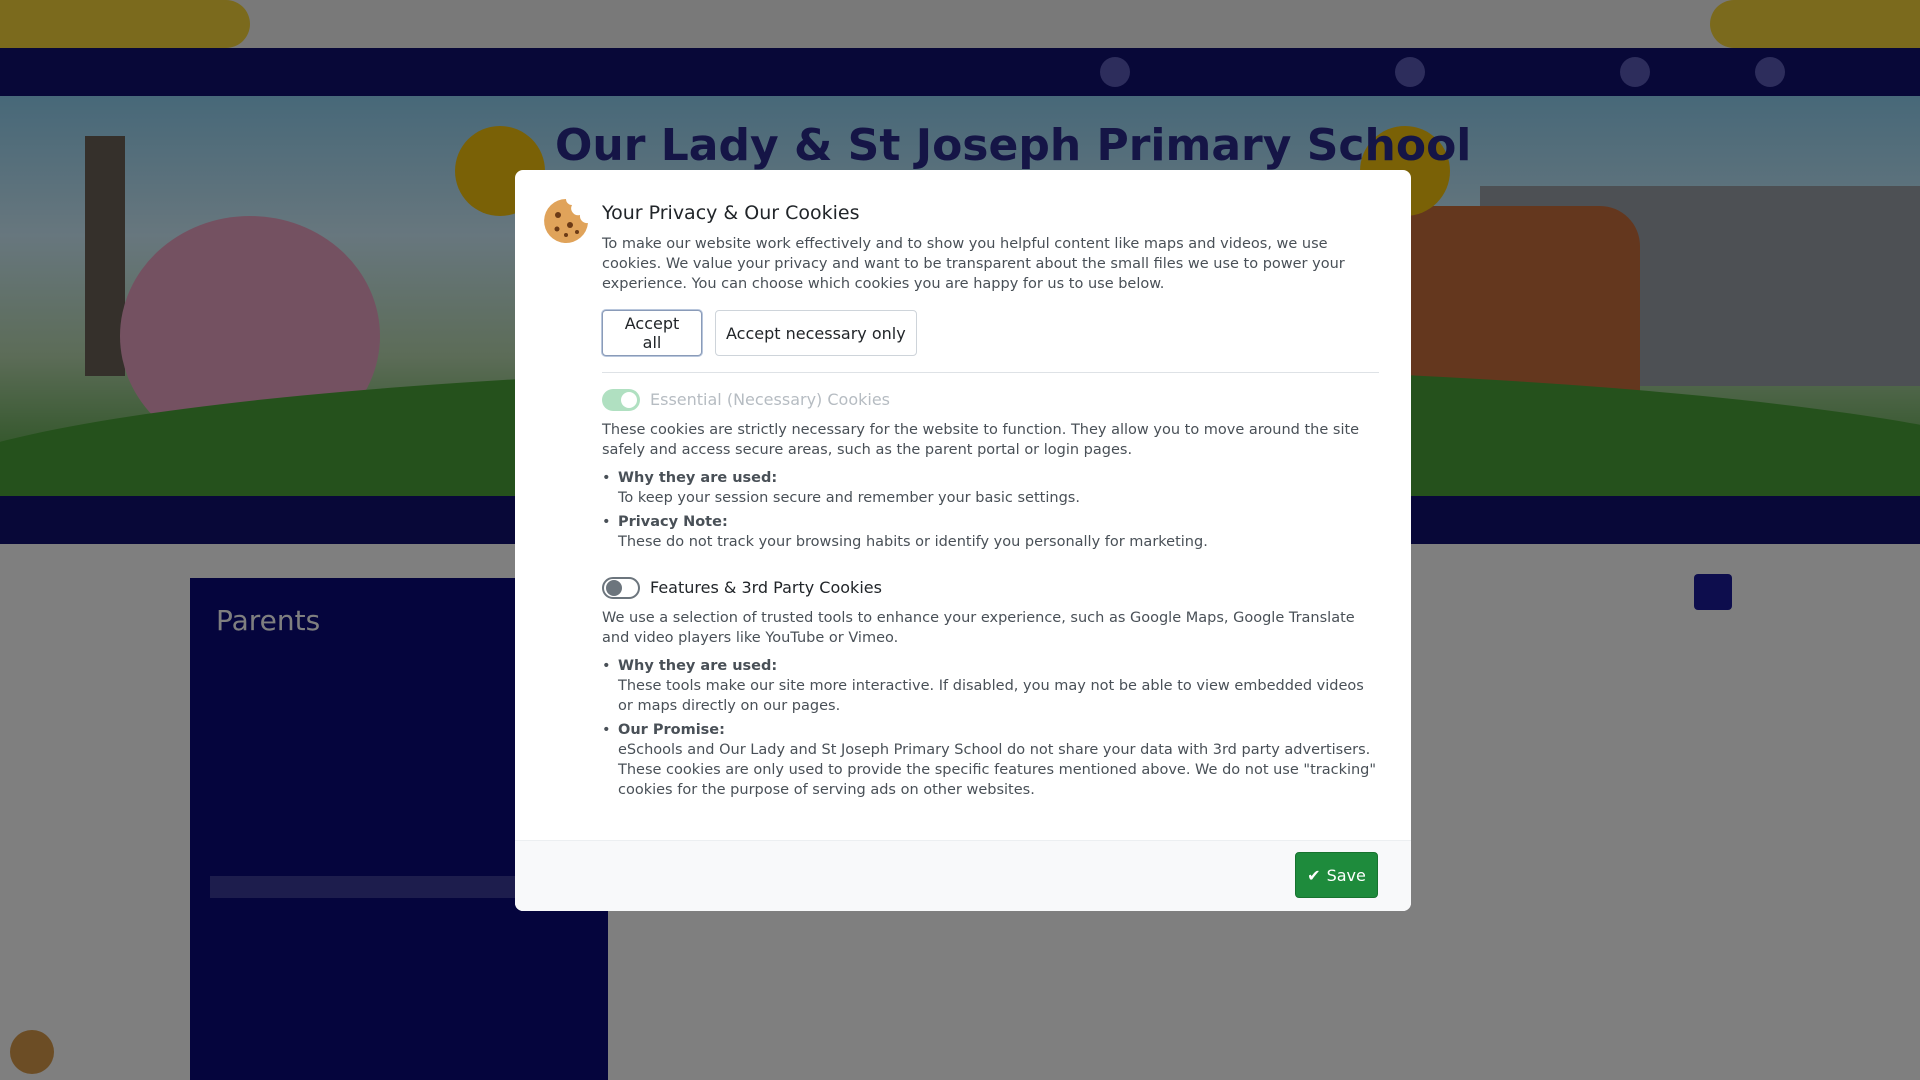 The width and height of the screenshot is (1920, 1080). Describe the element at coordinates (671, 730) in the screenshot. I see `list-item-heading: Our Promise:` at that location.